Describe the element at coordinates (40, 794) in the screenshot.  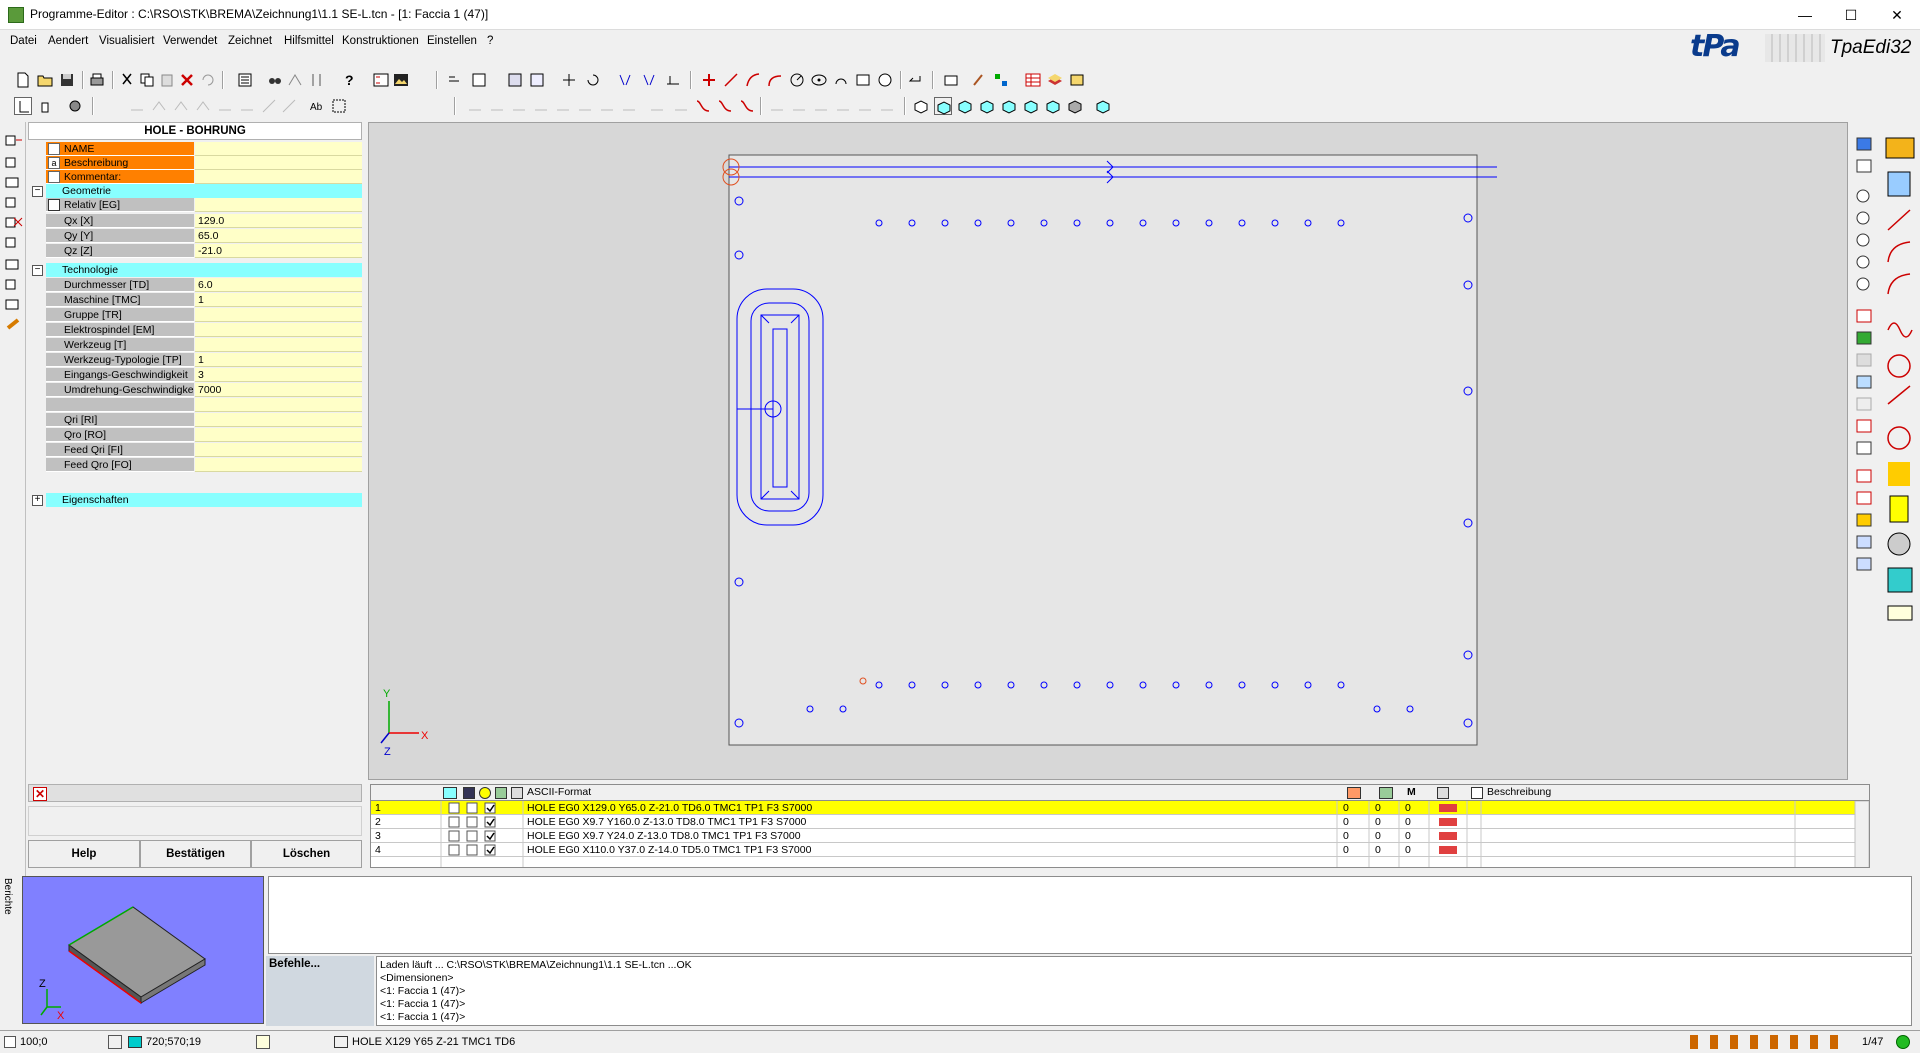
I see `error-close-icon: ✕` at that location.